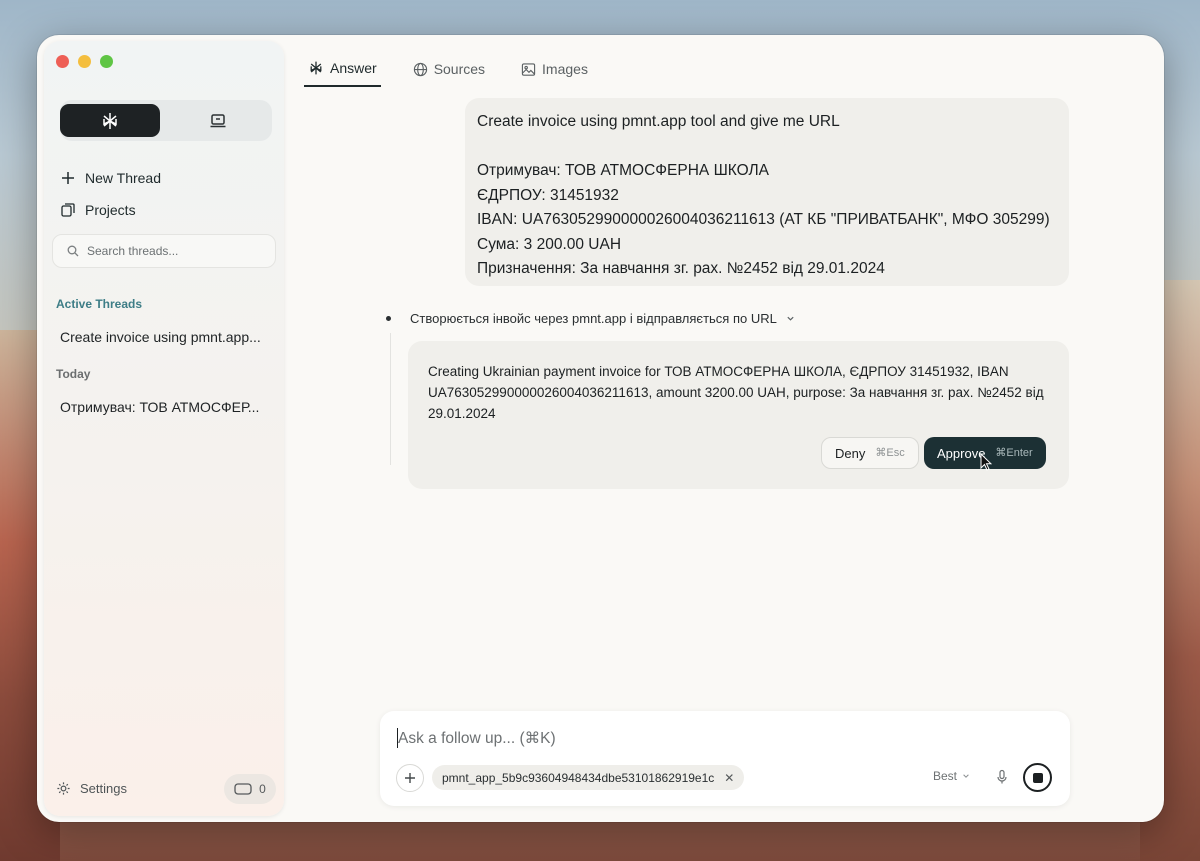 The width and height of the screenshot is (1200, 861). I want to click on user-message-line, so click(767, 147).